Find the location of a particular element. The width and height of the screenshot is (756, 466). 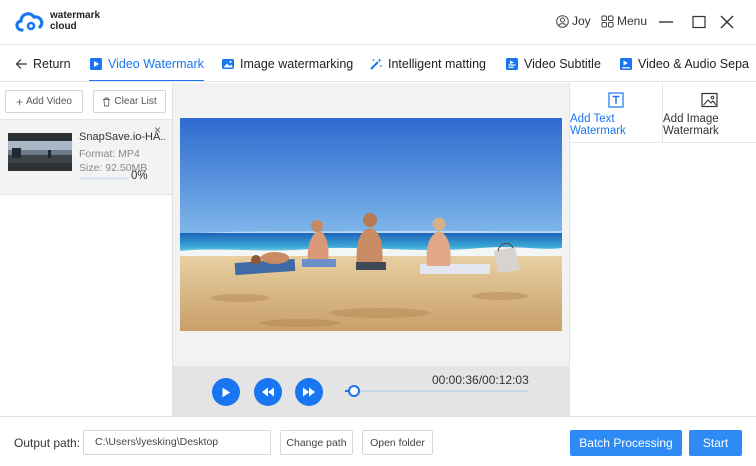

file-format: Format: MP4 is located at coordinates (109, 154).